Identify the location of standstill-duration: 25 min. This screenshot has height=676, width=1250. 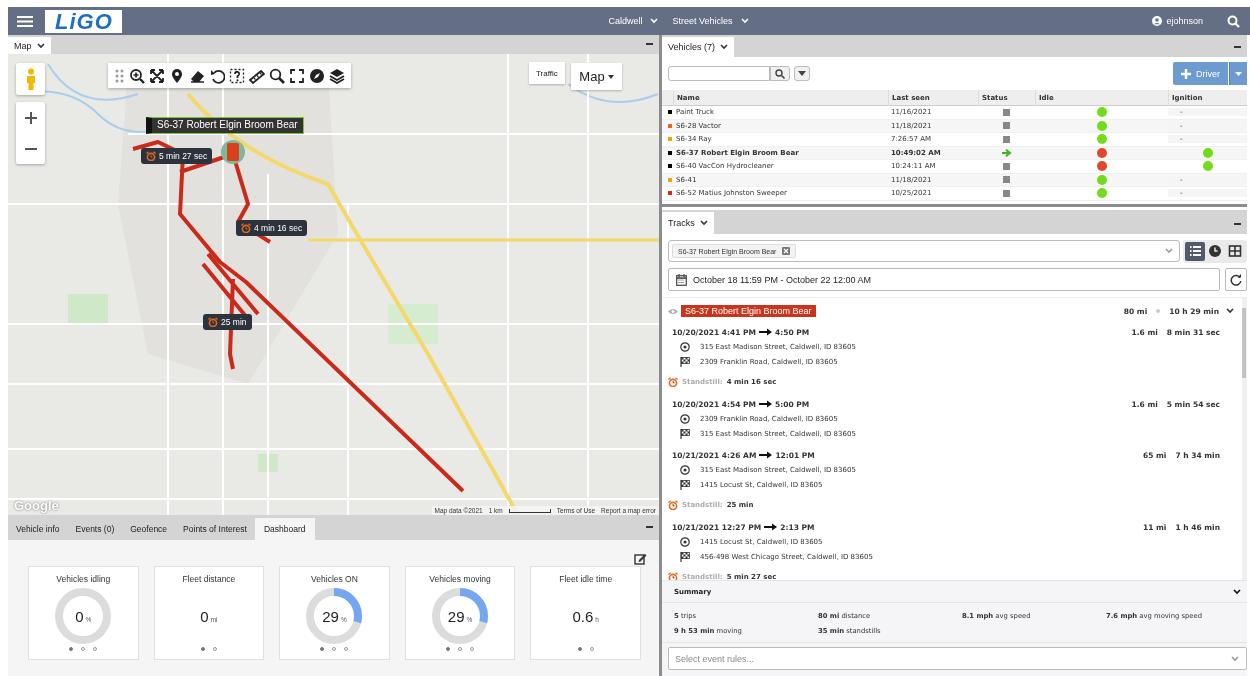
(234, 322).